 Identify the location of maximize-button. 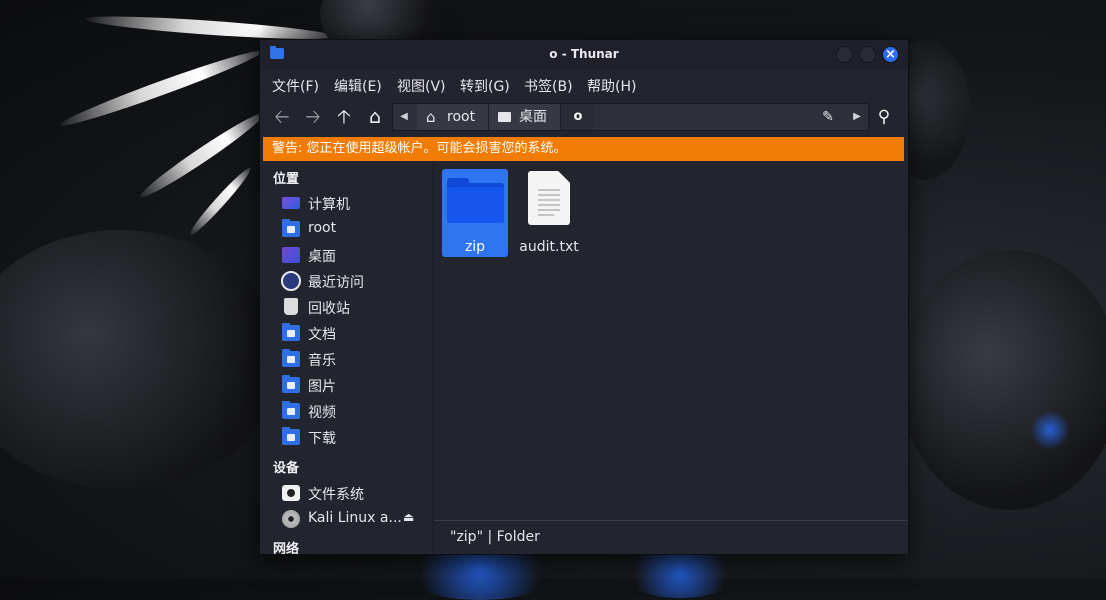
(867, 54).